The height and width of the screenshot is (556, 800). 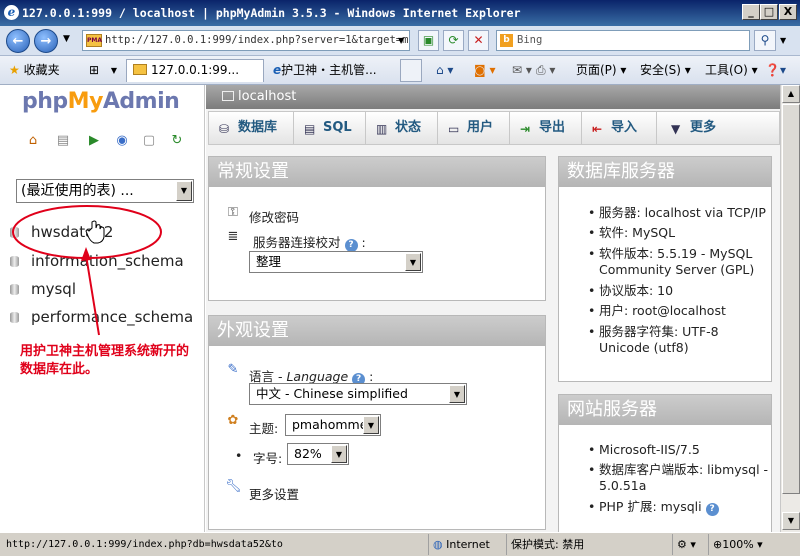 What do you see at coordinates (678, 340) in the screenshot?
I see `server-charset-item: 服务器字符集: UTF-8 Unicode (utf8)` at bounding box center [678, 340].